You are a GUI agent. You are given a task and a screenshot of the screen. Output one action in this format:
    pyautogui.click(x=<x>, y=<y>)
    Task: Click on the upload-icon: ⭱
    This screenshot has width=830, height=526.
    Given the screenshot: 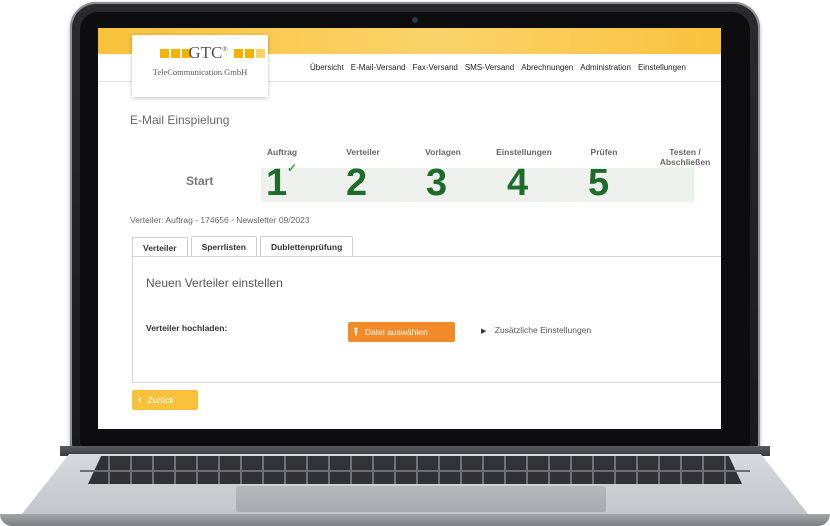 What is the action you would take?
    pyautogui.click(x=356, y=331)
    